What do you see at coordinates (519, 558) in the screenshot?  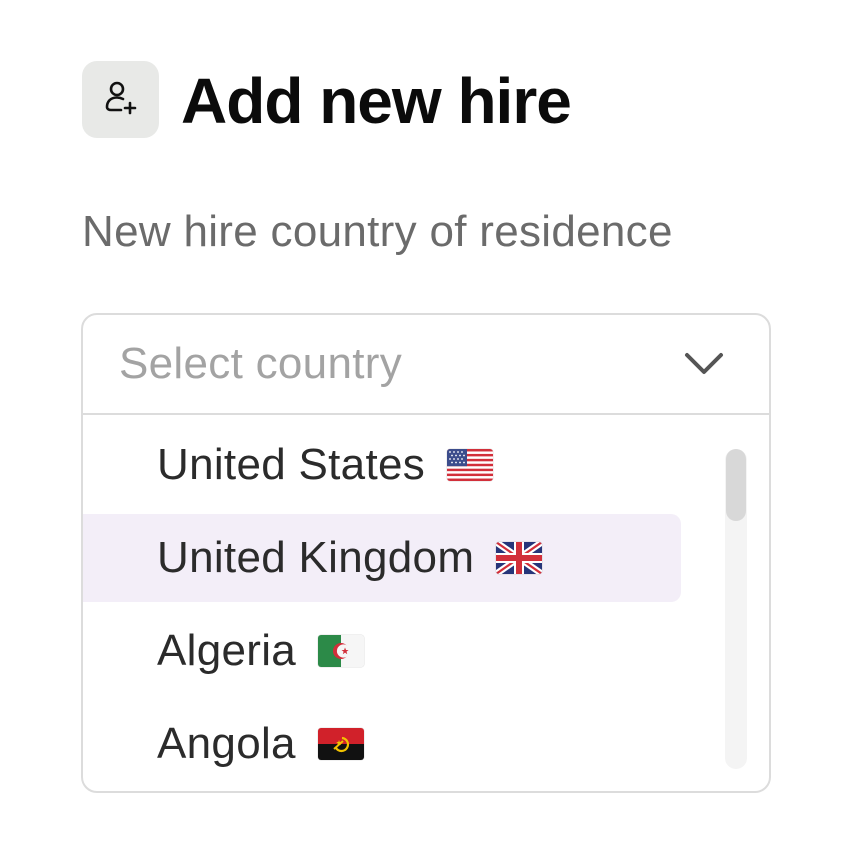 I see `flag-gb-icon` at bounding box center [519, 558].